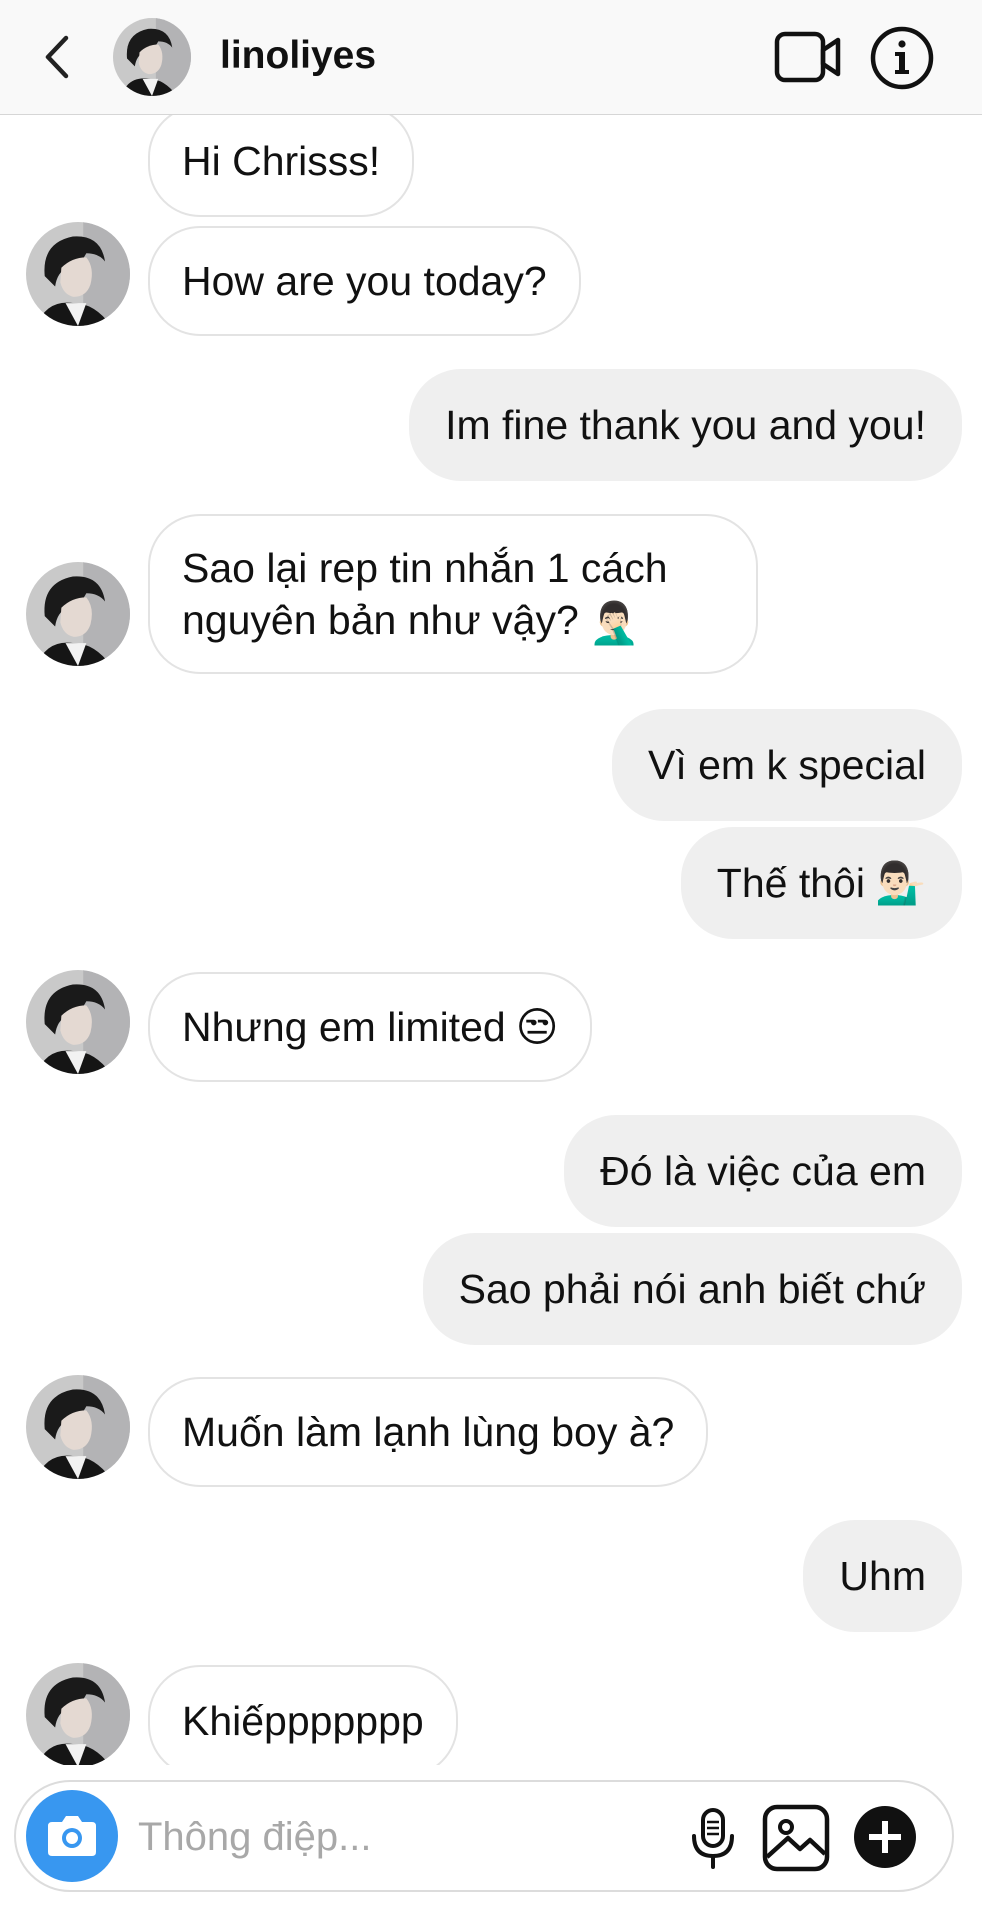  I want to click on tipping-hand-emoji: 💁🏻‍♂️, so click(900, 883).